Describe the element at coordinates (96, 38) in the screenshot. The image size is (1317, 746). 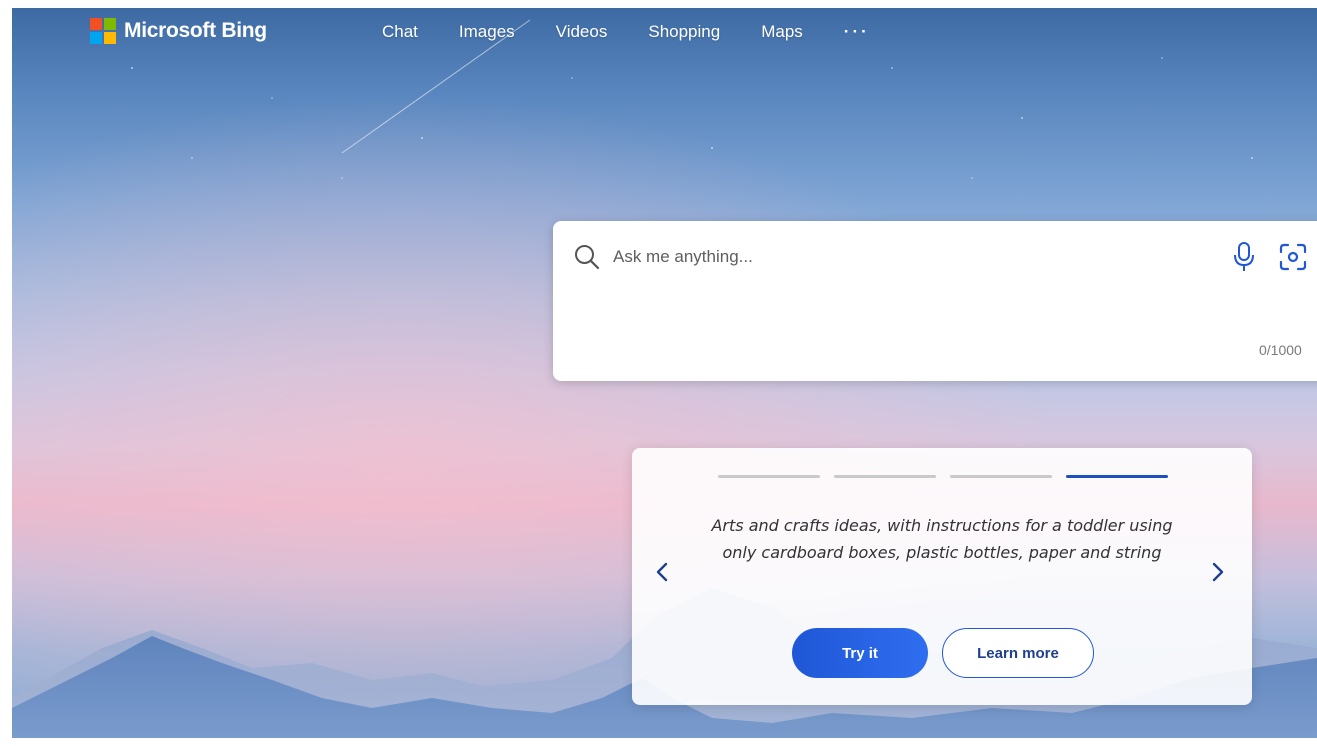
I see `logo-square-blue` at that location.